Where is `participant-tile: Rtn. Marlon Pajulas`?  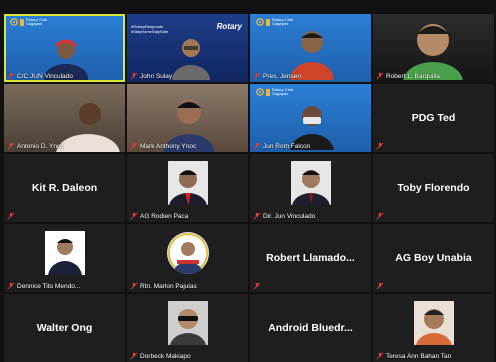 participant-tile: Rtn. Marlon Pajulas is located at coordinates (187, 258).